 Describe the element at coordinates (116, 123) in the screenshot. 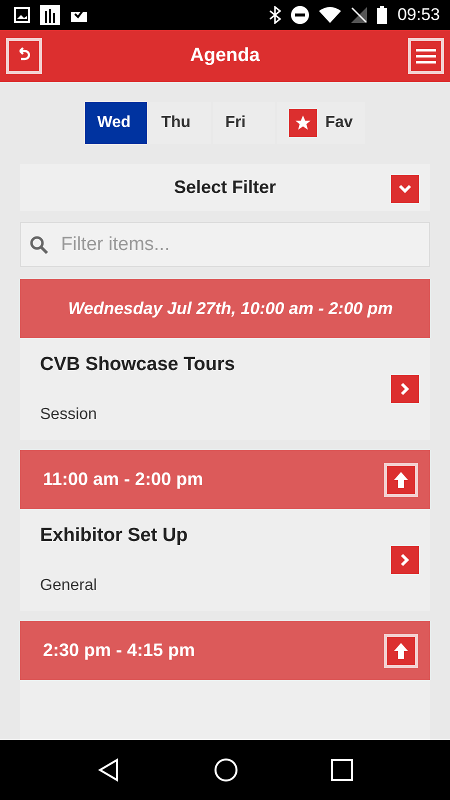

I see `day-tab: Wed` at that location.